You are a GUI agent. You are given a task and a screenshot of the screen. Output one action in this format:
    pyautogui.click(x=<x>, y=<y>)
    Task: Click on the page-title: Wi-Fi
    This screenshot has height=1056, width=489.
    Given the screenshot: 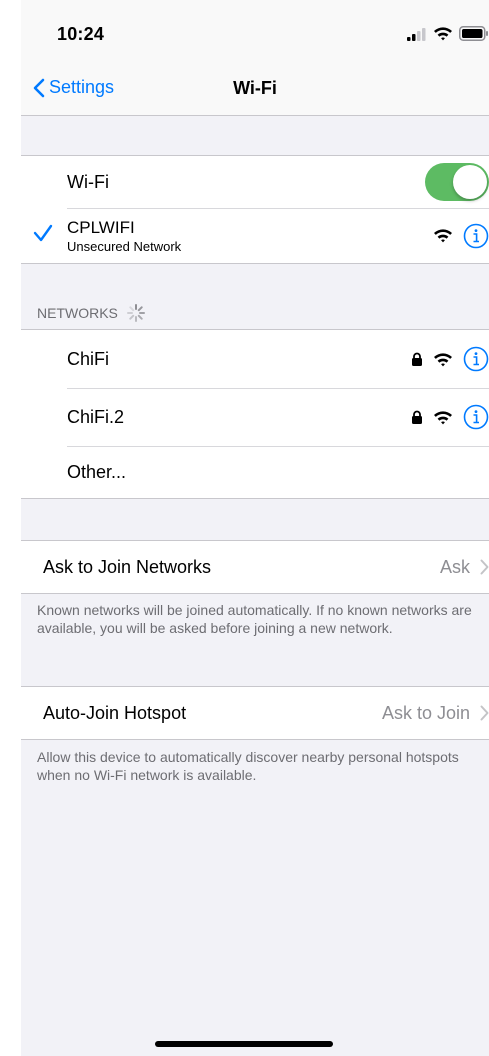 What is the action you would take?
    pyautogui.click(x=255, y=88)
    